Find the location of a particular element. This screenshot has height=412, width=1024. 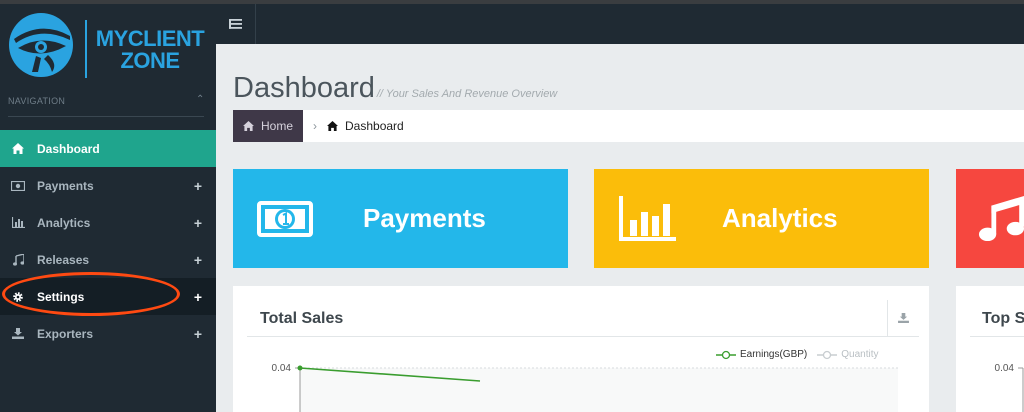

breadcrumb-current: Dashboard is located at coordinates (365, 126).